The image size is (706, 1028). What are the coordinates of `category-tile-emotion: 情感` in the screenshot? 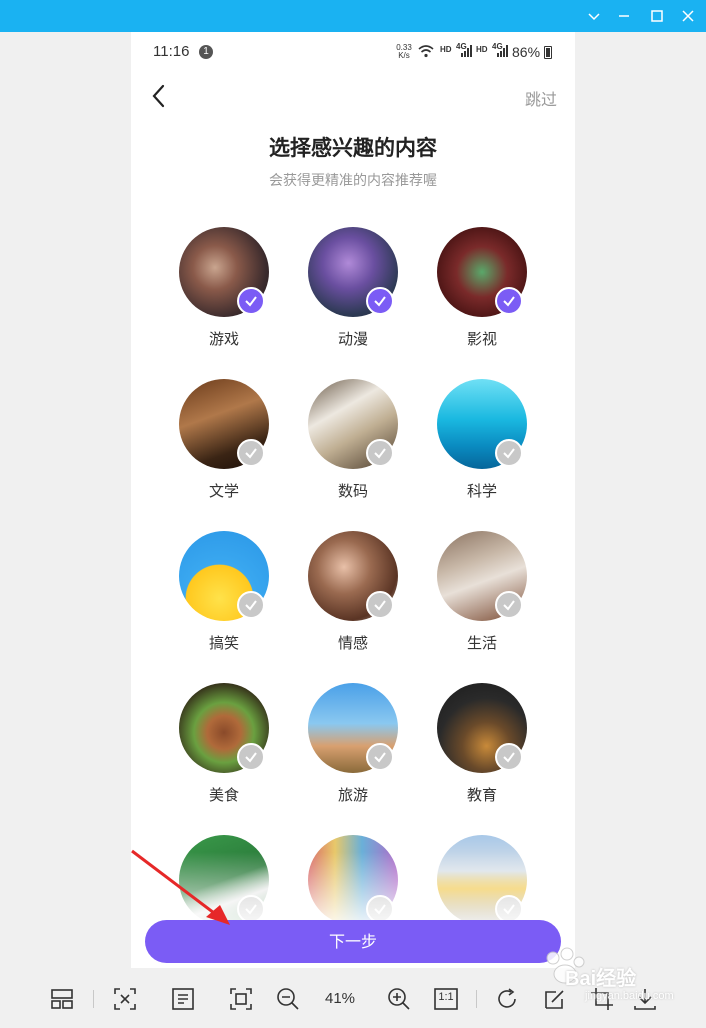 It's located at (353, 593).